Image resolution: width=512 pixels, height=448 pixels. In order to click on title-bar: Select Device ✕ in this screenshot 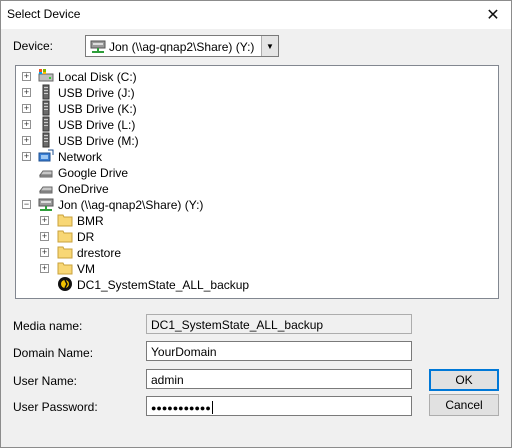, I will do `click(256, 15)`.